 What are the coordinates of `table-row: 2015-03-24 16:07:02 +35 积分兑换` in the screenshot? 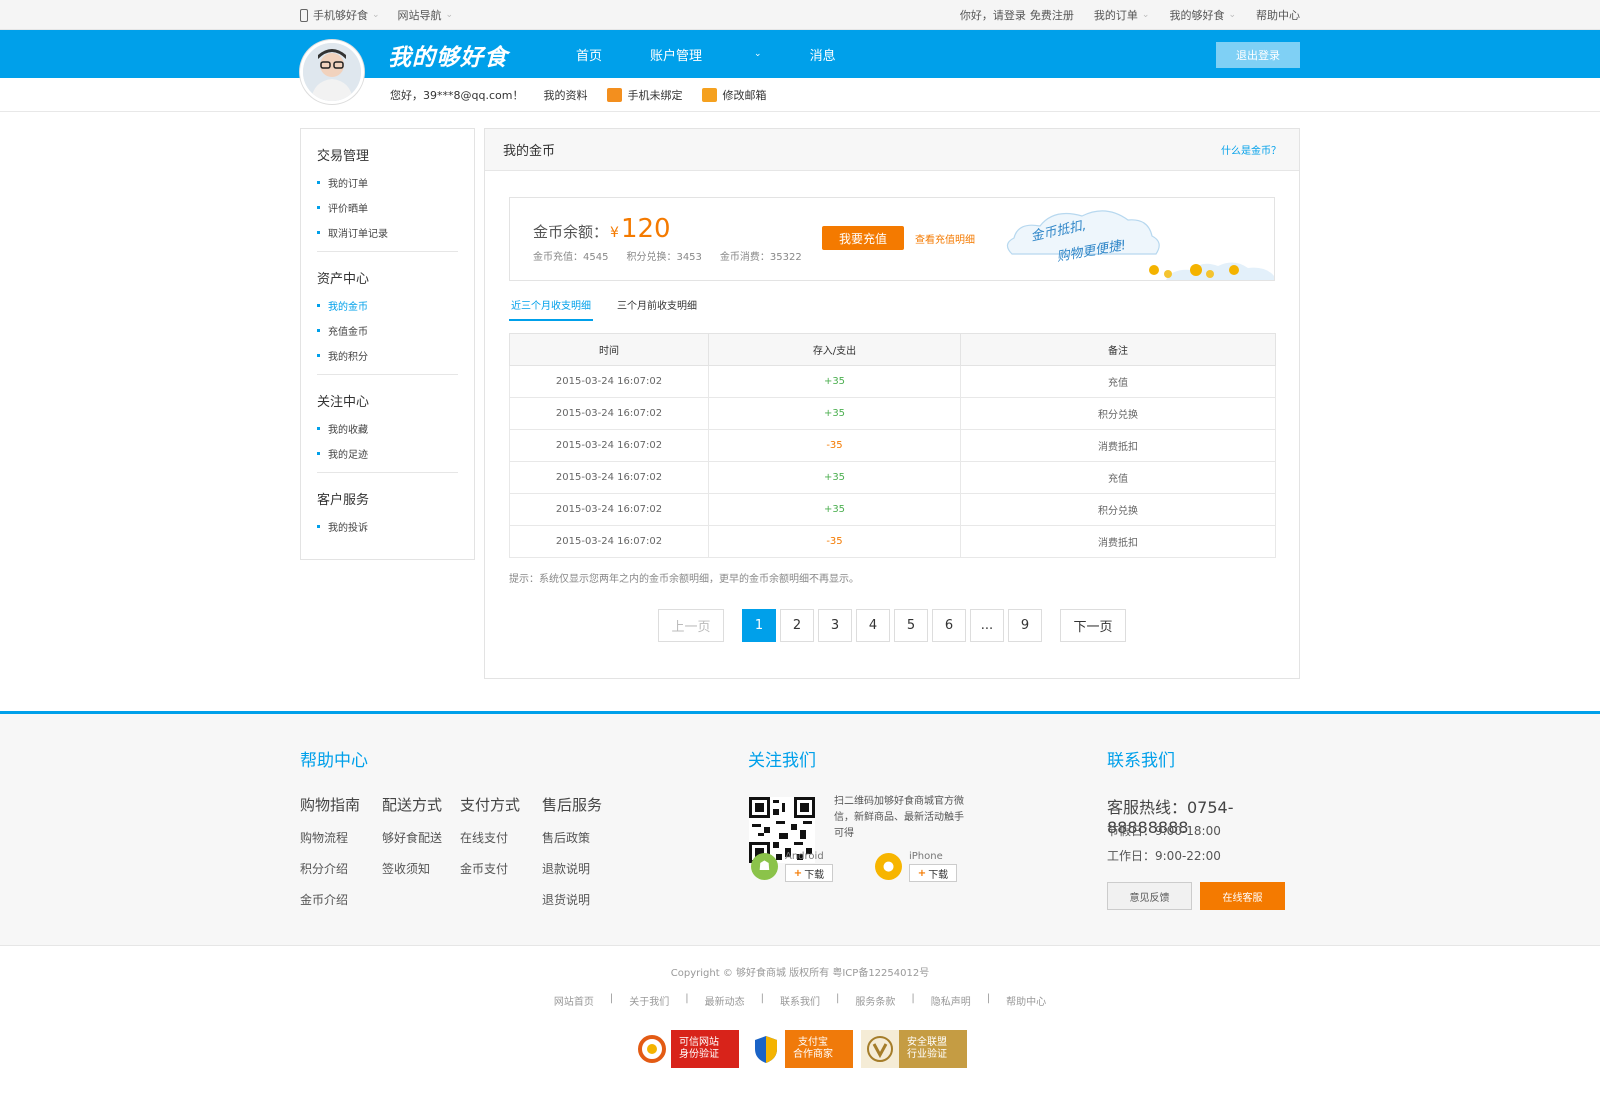 It's located at (892, 413).